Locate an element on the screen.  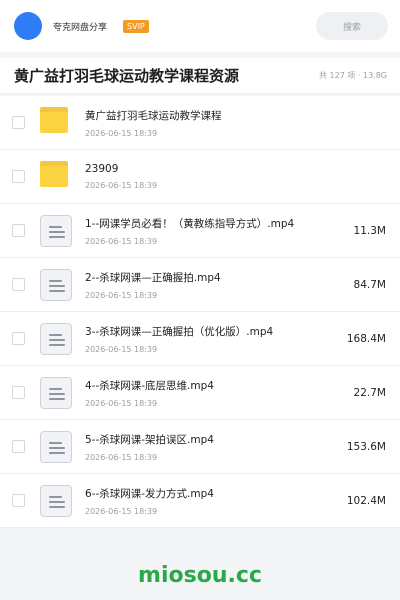
file-size: 84.7M is located at coordinates (369, 285).